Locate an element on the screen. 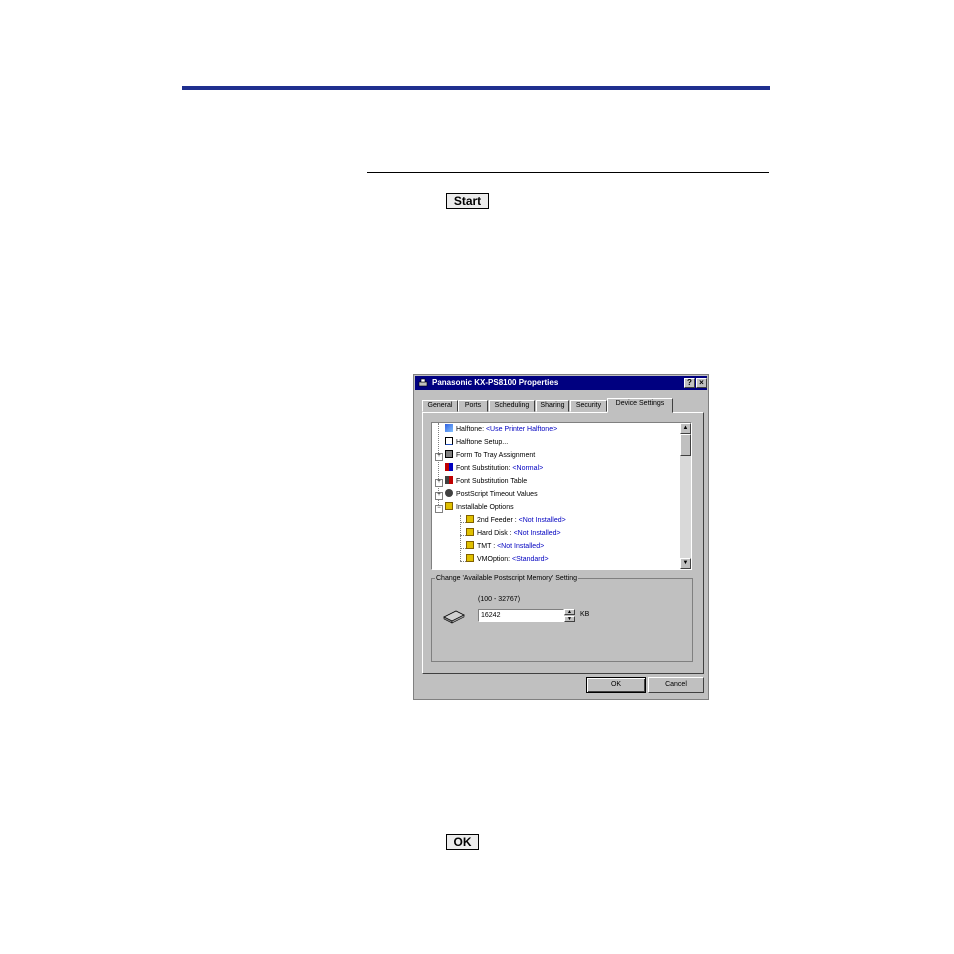 The height and width of the screenshot is (954, 954). tab-scheduling: Scheduling is located at coordinates (512, 406).